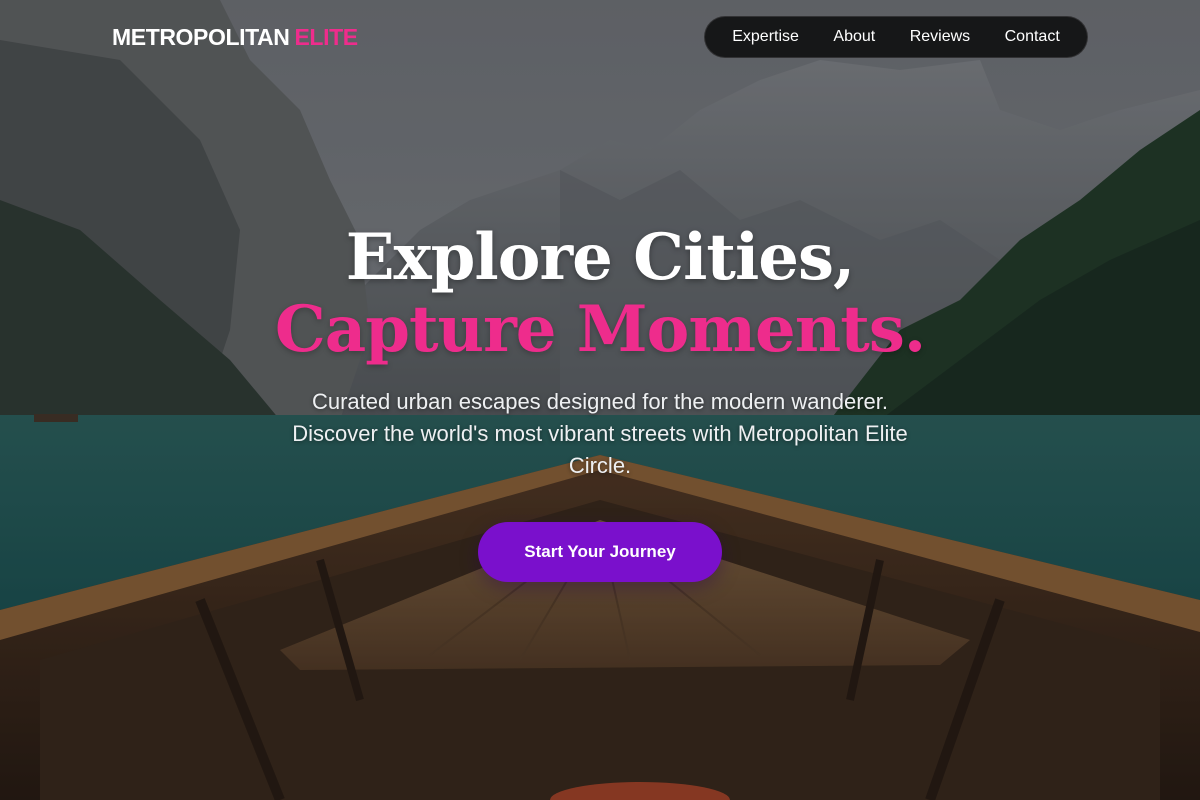  What do you see at coordinates (854, 37) in the screenshot?
I see `nav-item-about: About` at bounding box center [854, 37].